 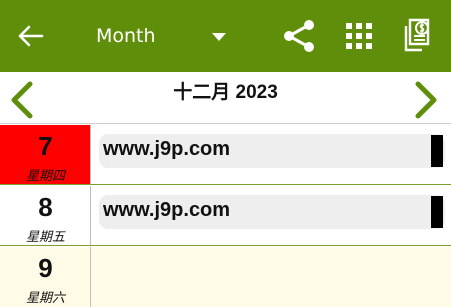 I want to click on weekday-label: 星期六, so click(x=45, y=298).